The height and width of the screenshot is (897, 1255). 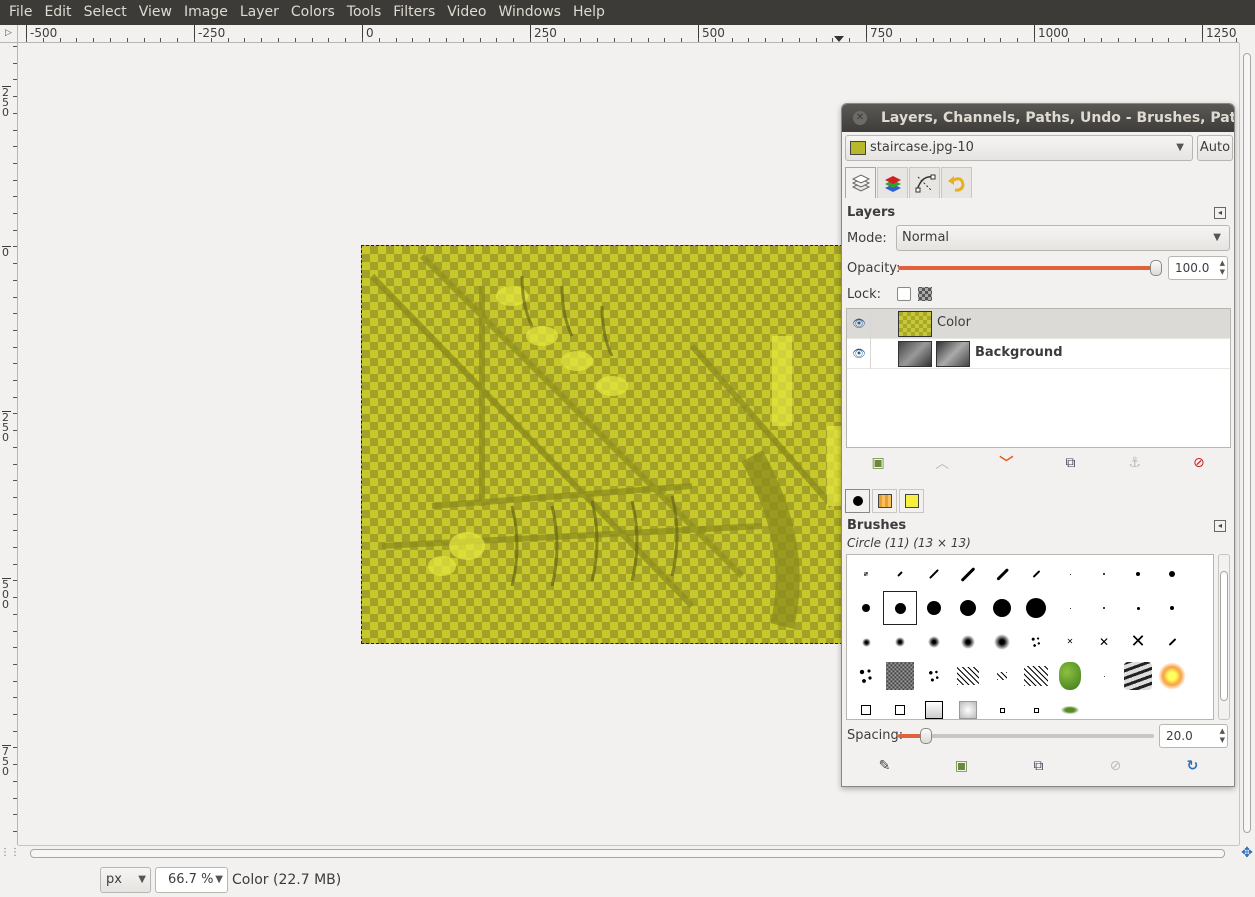 I want to click on layer-name: Background, so click(x=1019, y=352).